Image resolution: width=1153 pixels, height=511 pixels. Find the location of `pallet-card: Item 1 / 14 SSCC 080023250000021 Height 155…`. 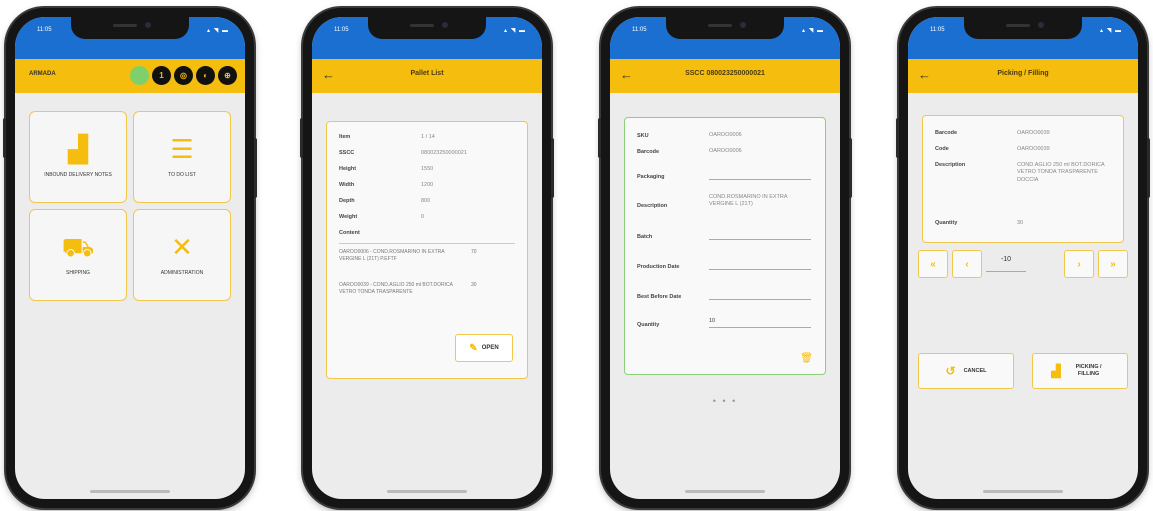

pallet-card: Item 1 / 14 SSCC 080023250000021 Height 155… is located at coordinates (427, 250).